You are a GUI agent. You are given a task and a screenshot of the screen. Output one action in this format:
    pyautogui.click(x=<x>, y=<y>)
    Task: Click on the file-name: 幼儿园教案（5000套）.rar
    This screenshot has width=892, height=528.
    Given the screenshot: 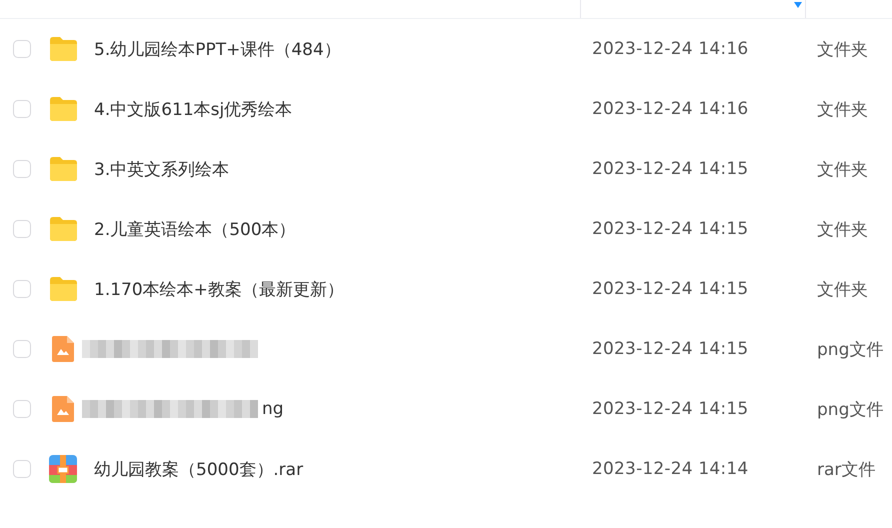 What is the action you would take?
    pyautogui.click(x=199, y=469)
    